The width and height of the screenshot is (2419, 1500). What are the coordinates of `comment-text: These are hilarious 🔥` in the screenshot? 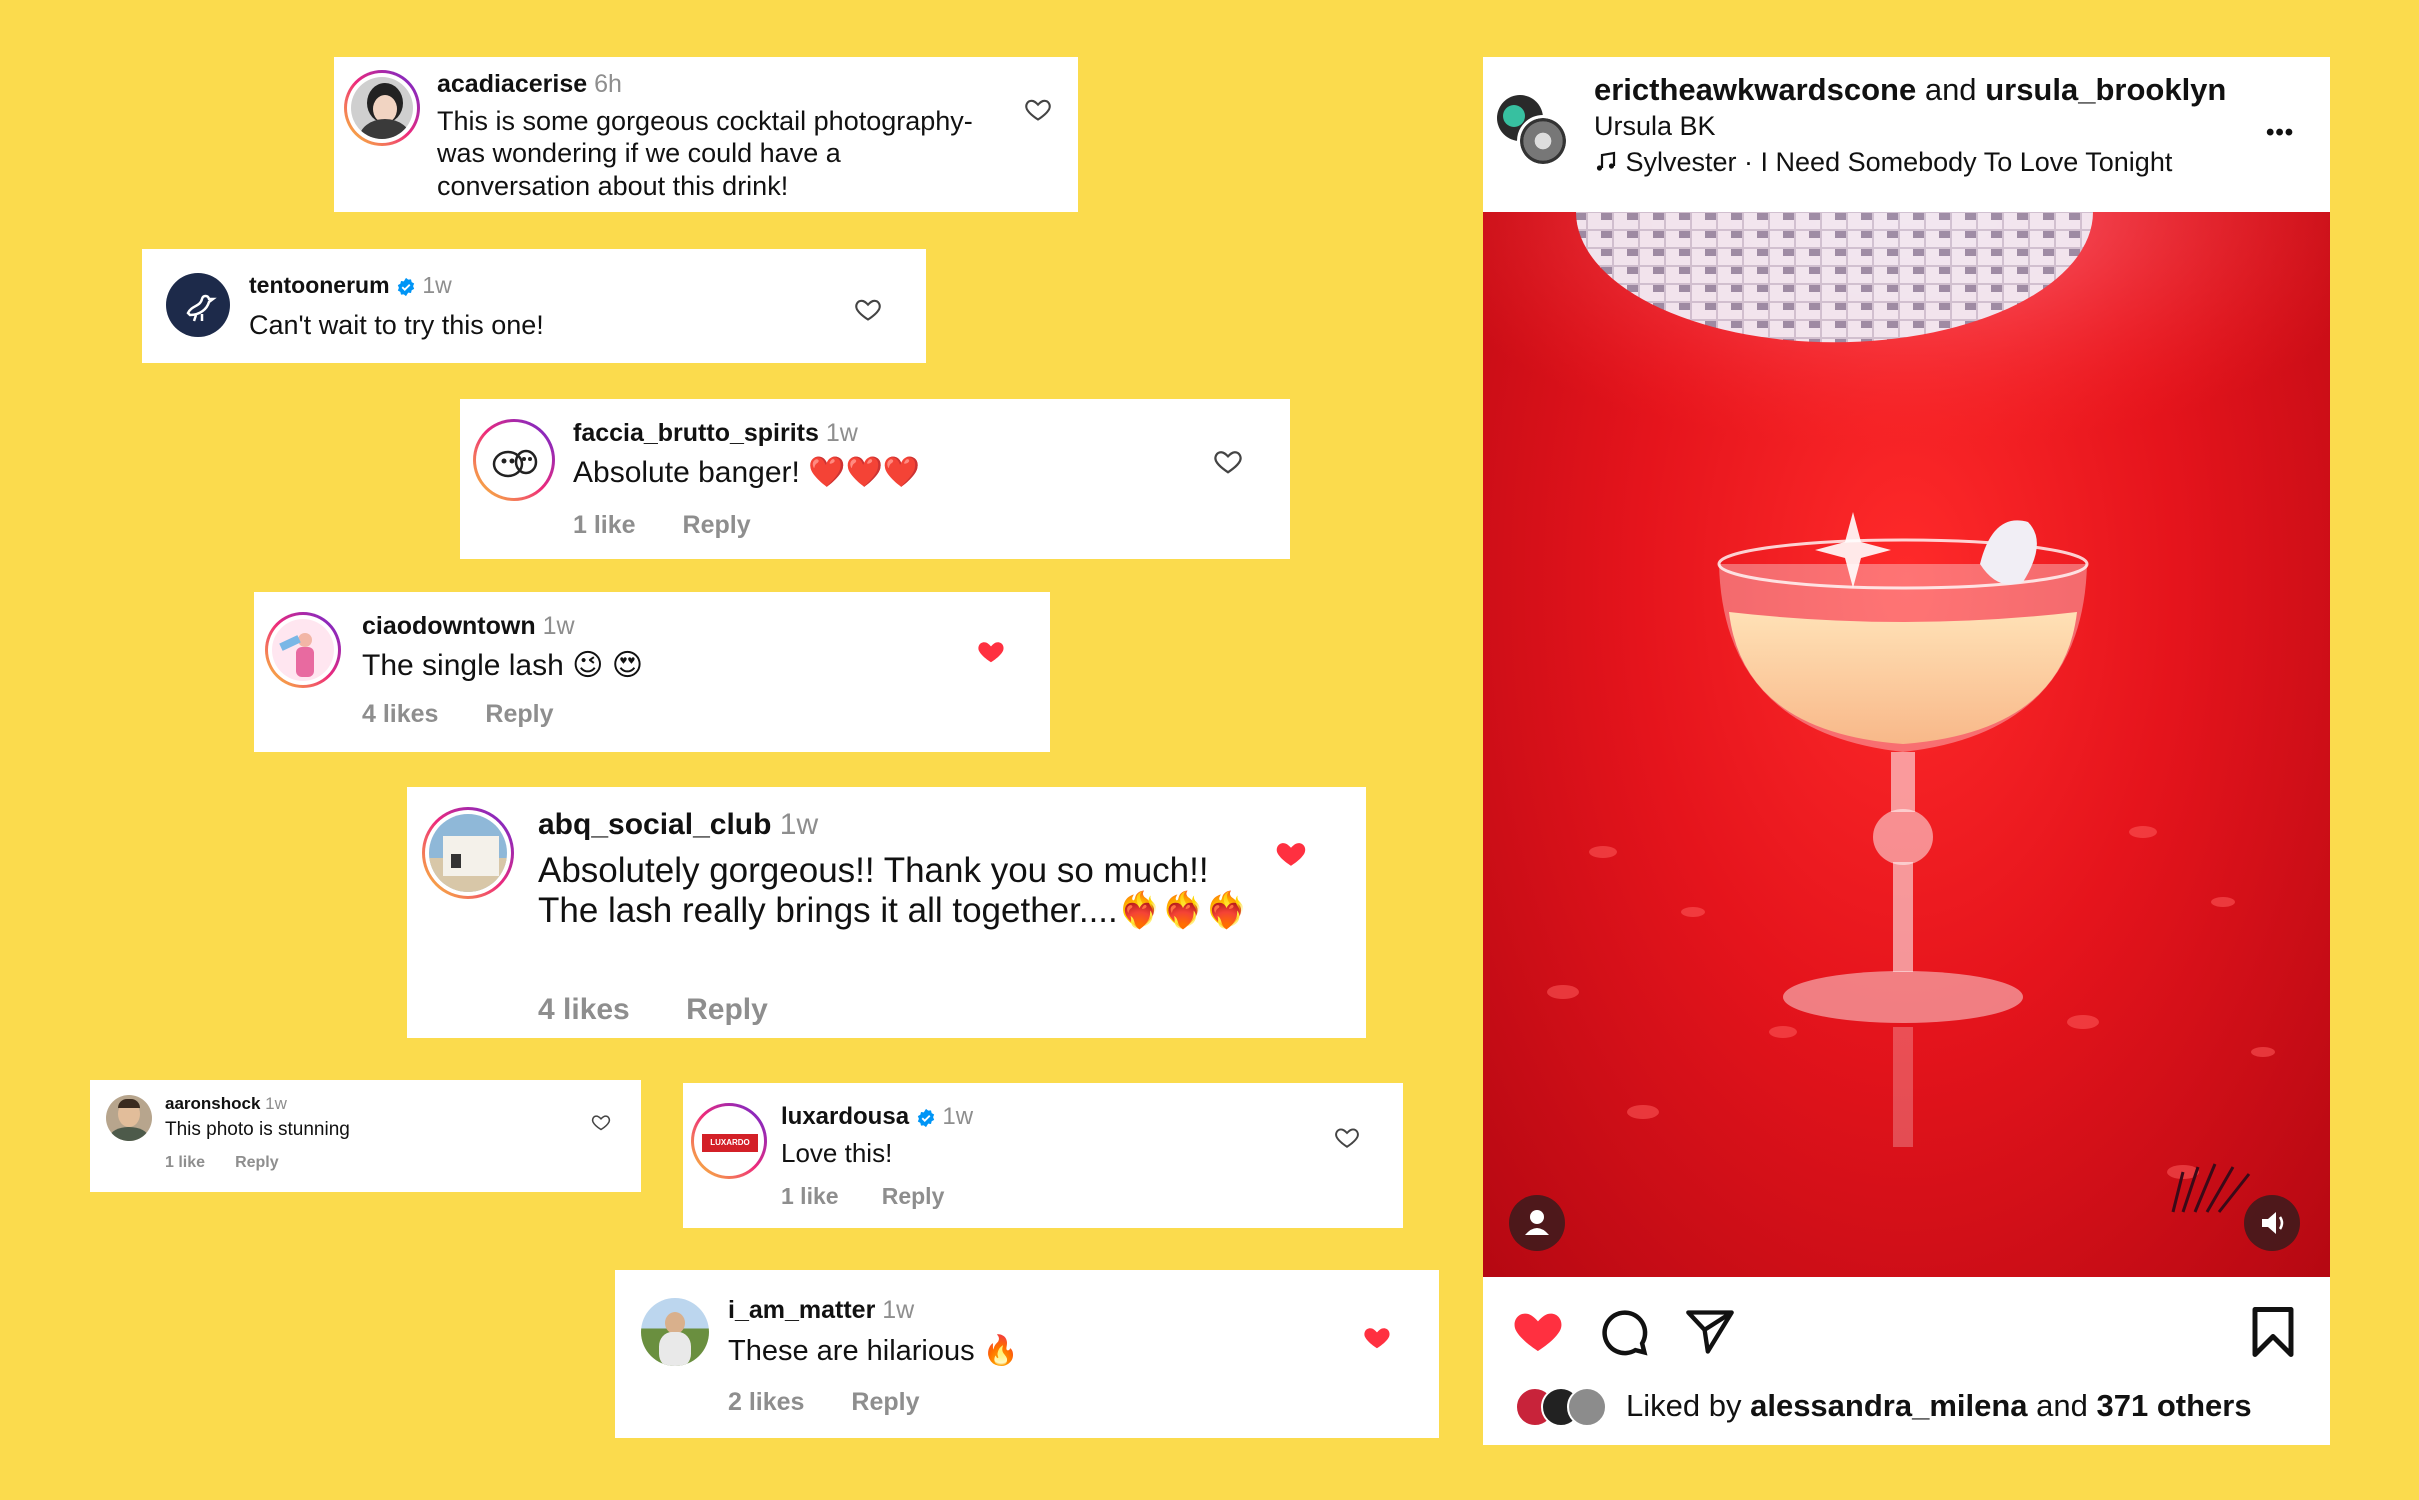 It's located at (873, 1351).